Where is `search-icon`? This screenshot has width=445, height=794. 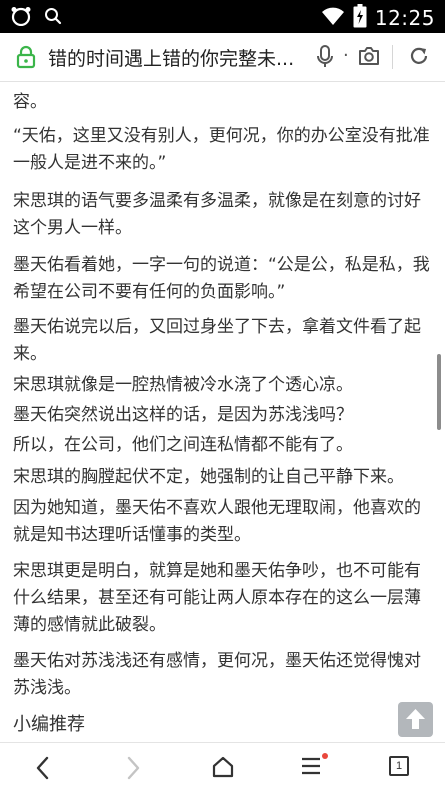
search-icon is located at coordinates (53, 18).